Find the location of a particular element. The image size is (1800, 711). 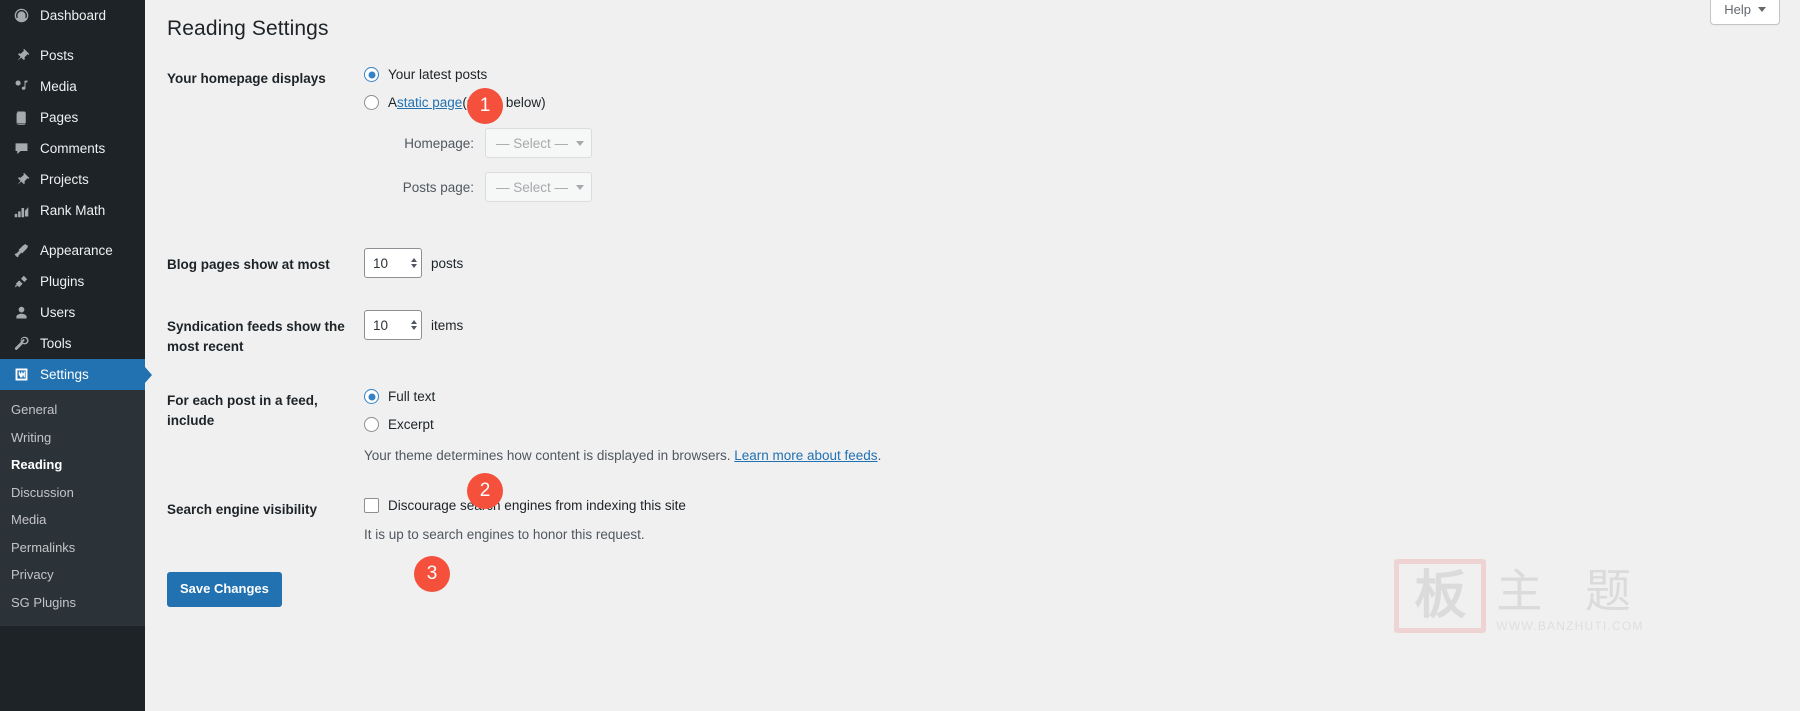

sidebar-item-label: Plugins is located at coordinates (62, 281).